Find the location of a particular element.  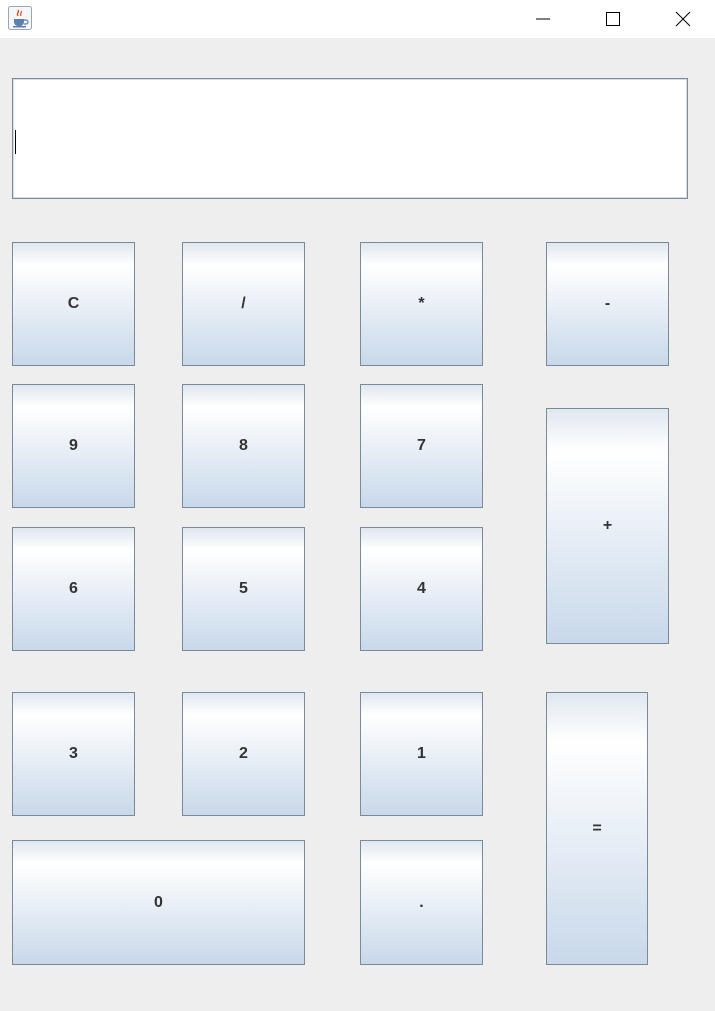

close-button is located at coordinates (683, 19).